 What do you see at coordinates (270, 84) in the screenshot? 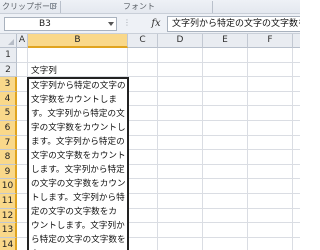
I see `cell-f3` at bounding box center [270, 84].